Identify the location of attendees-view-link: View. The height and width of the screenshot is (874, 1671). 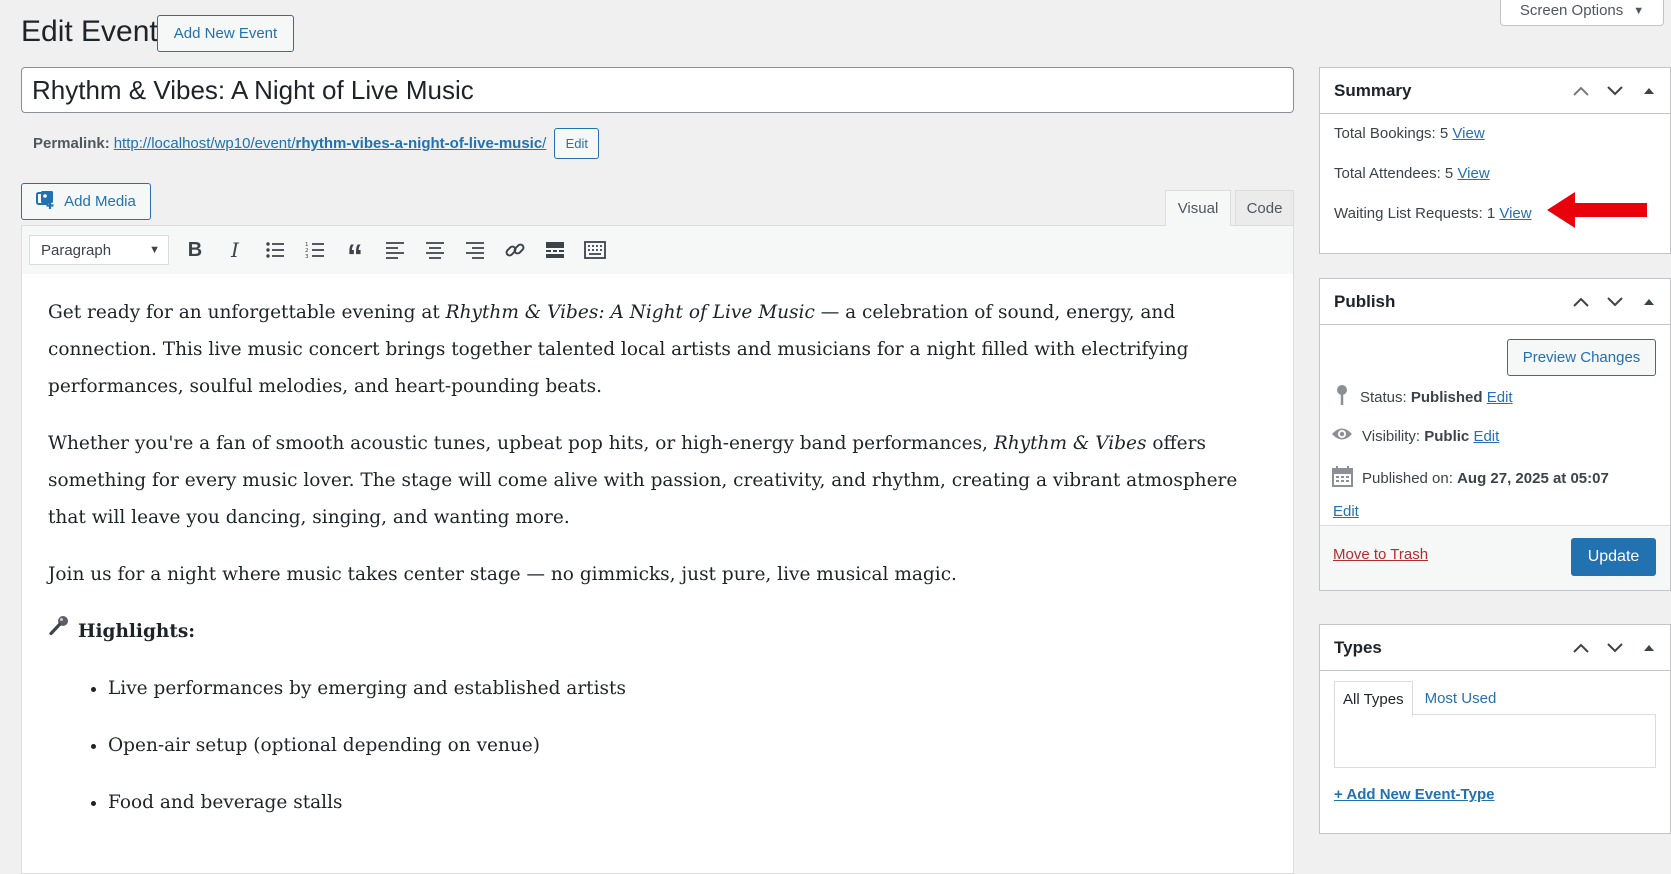
(1473, 173).